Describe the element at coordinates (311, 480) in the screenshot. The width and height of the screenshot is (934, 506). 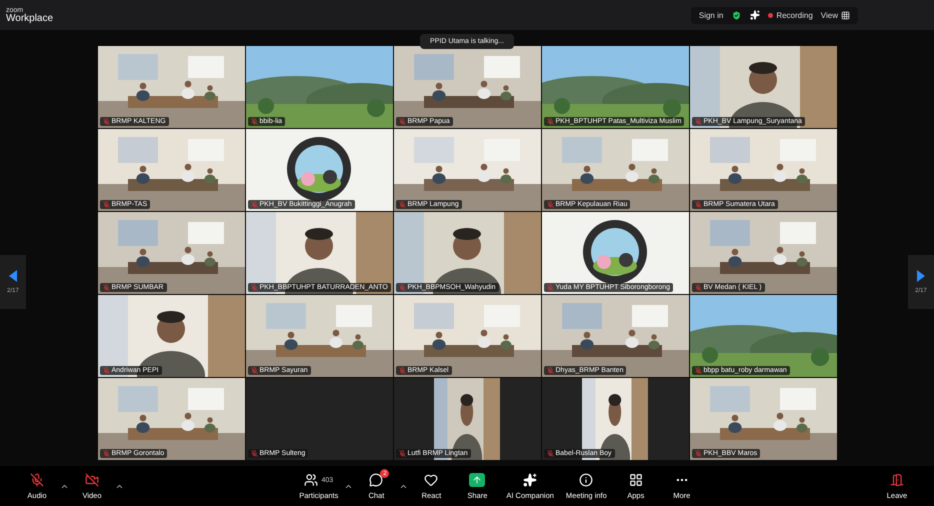
I see `people-icon` at that location.